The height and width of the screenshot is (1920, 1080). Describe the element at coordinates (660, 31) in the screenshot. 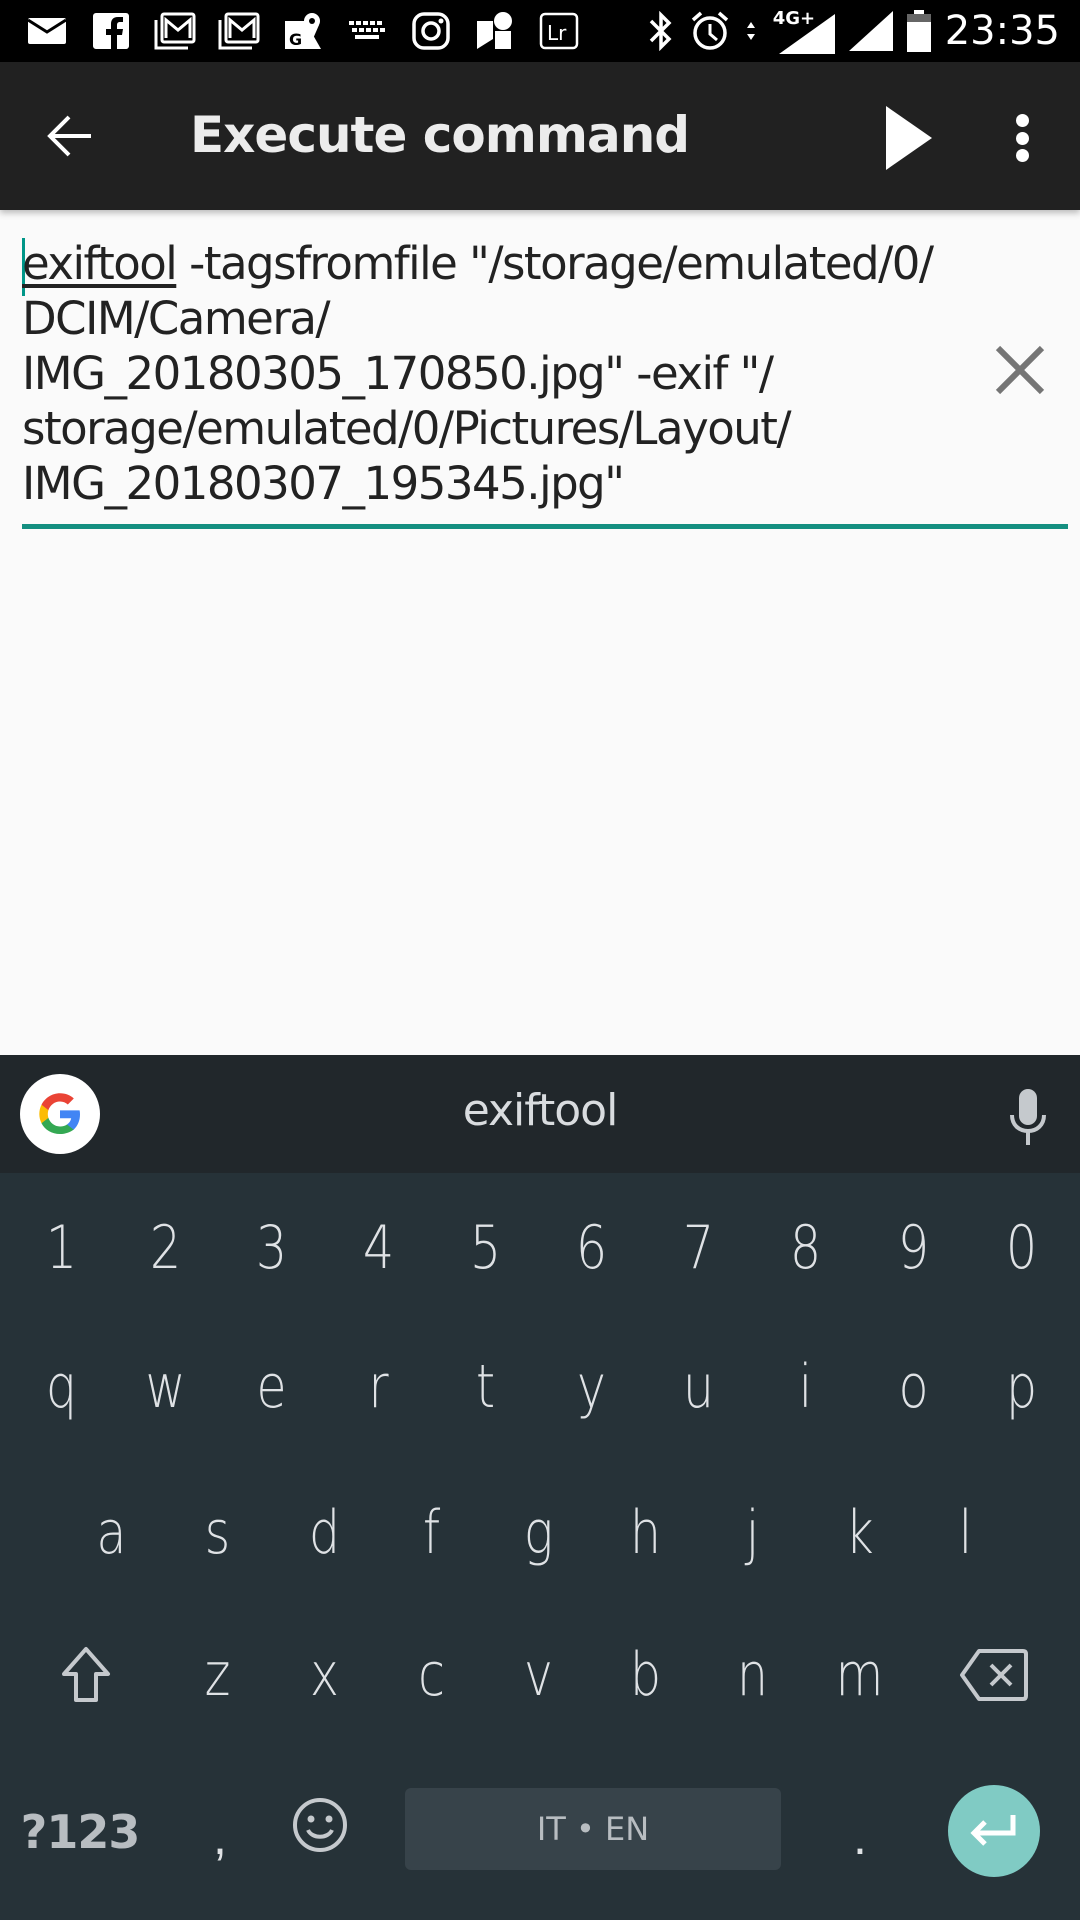

I see `bluetooth-icon` at that location.